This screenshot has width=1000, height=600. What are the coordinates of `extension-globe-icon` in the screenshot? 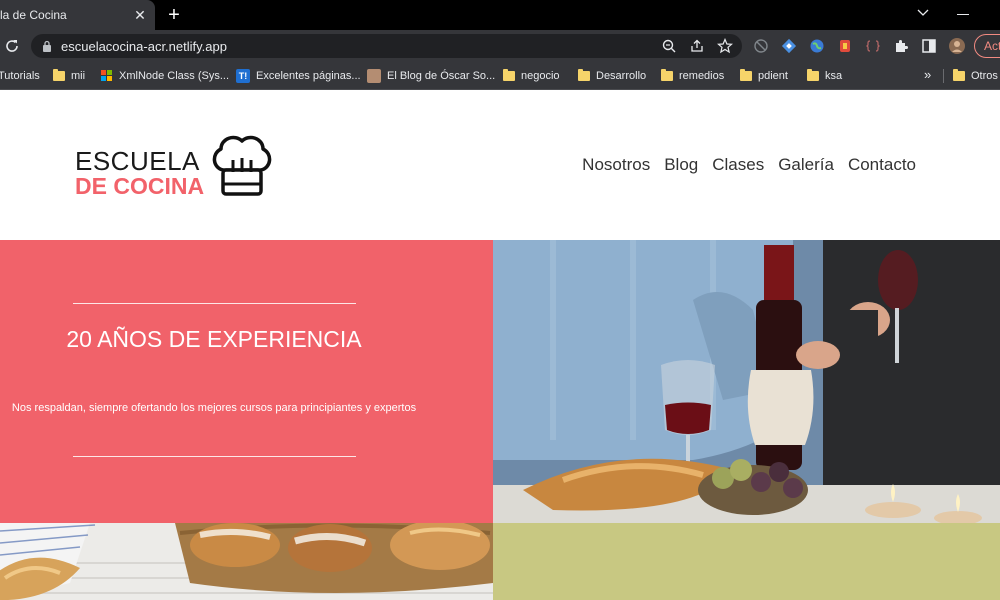 It's located at (817, 46).